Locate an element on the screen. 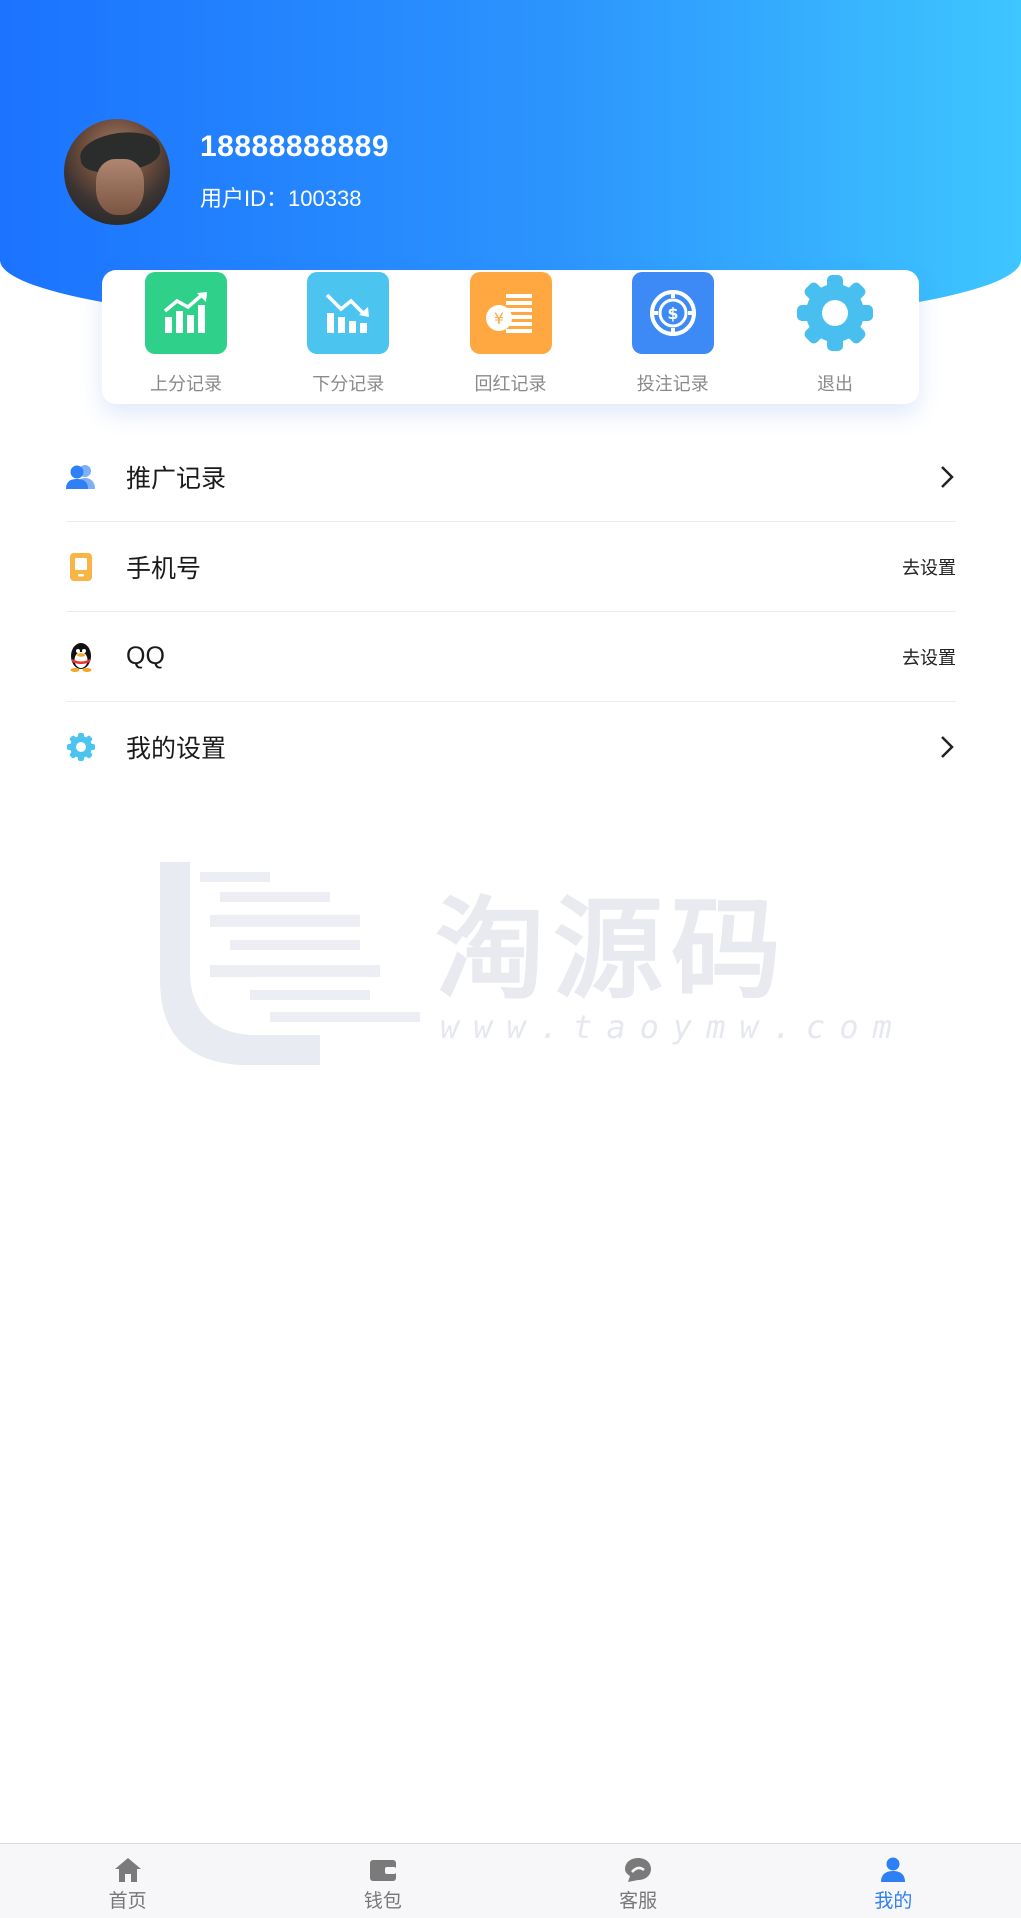  quick-action-label: 上分记录 is located at coordinates (186, 384).